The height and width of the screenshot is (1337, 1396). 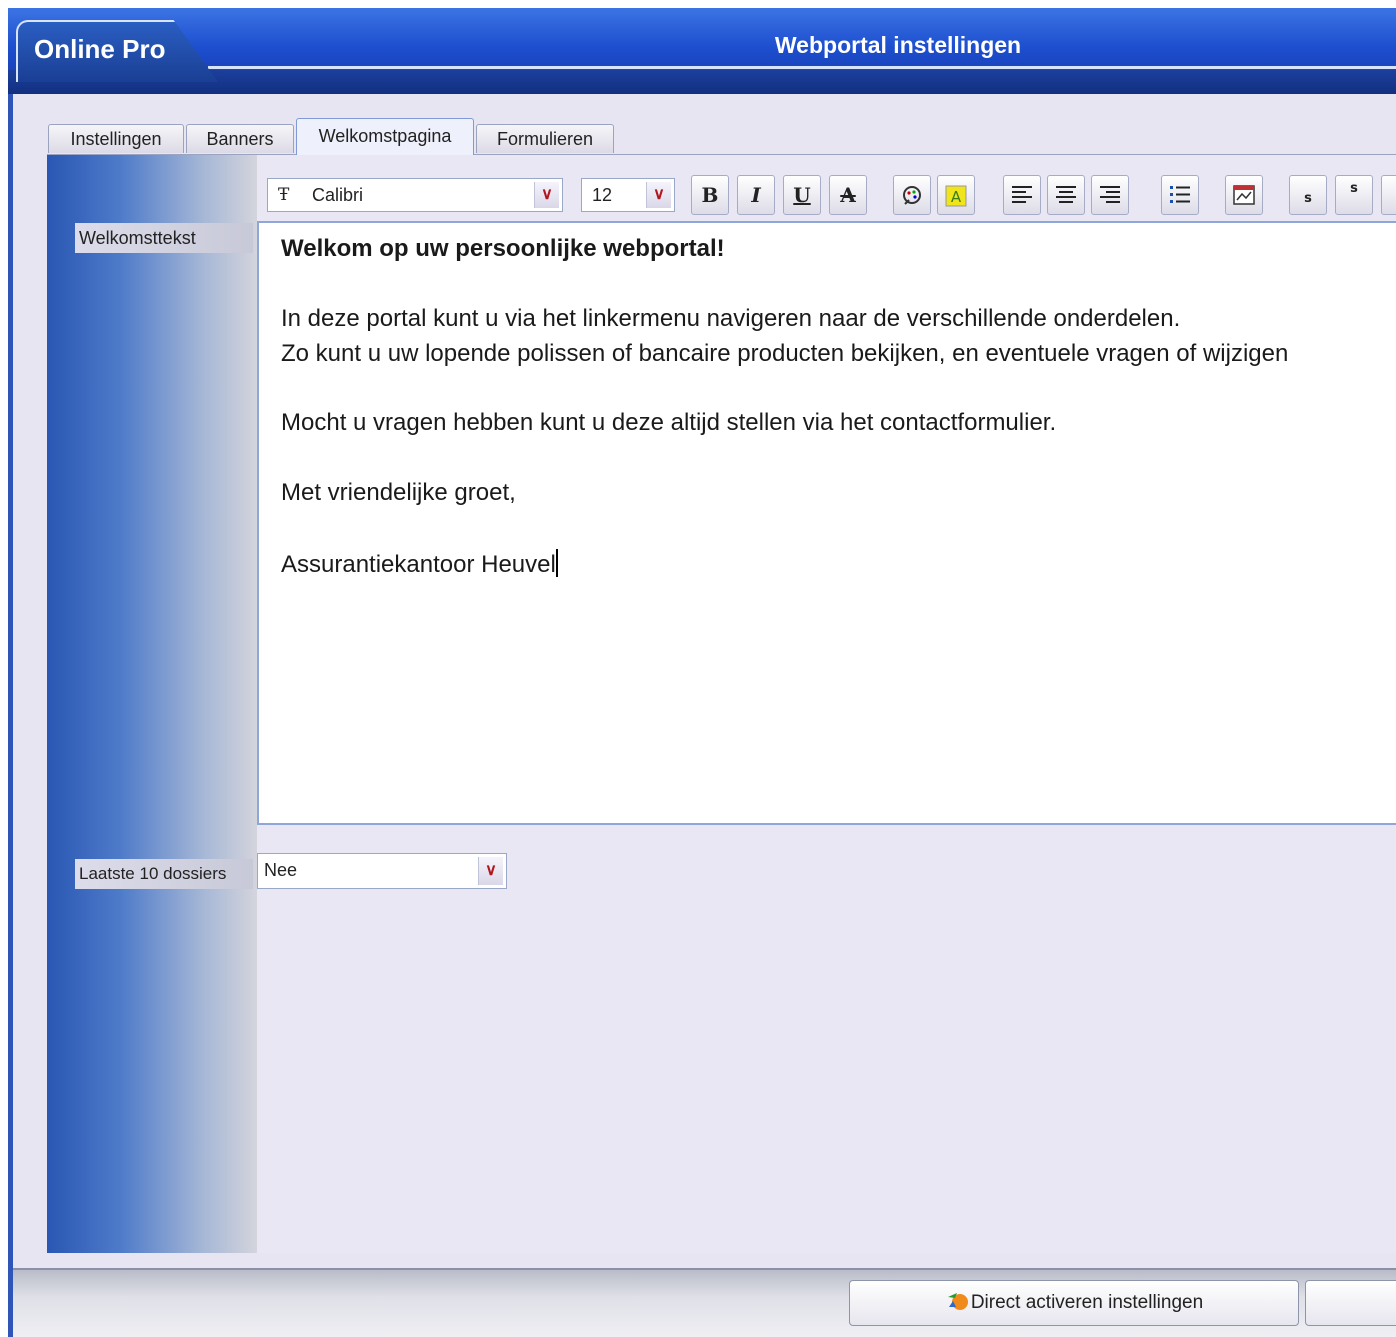 I want to click on align-right-button, so click(x=1110, y=195).